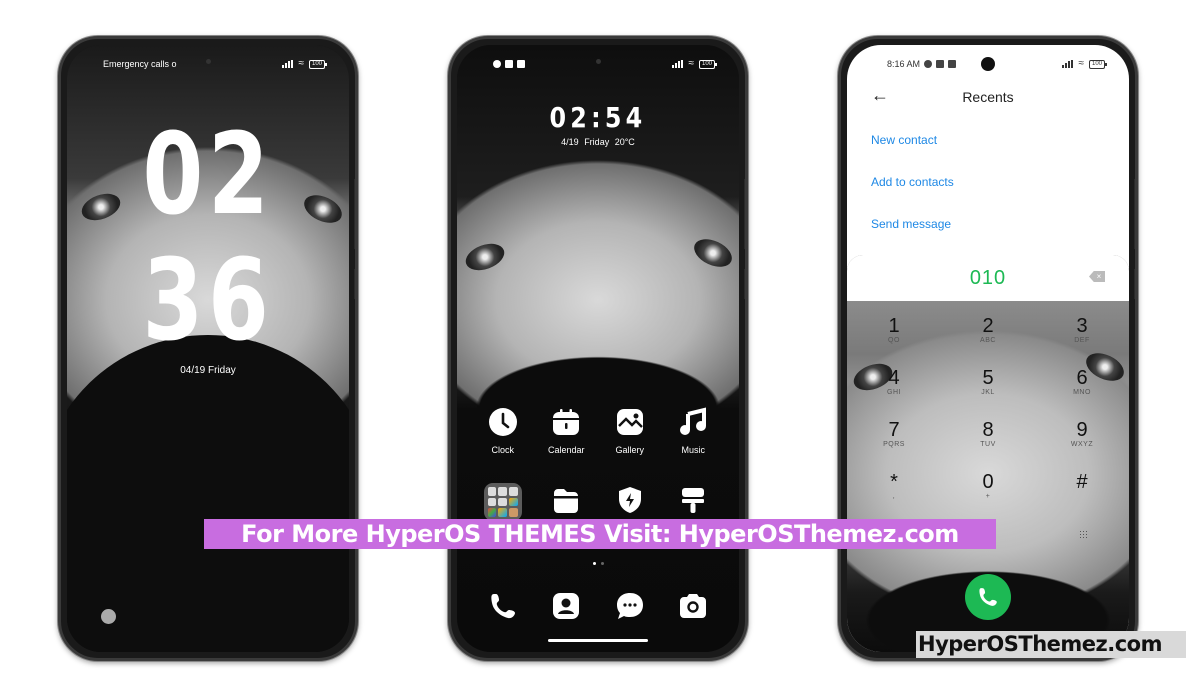  I want to click on app-music: Music, so click(694, 430).